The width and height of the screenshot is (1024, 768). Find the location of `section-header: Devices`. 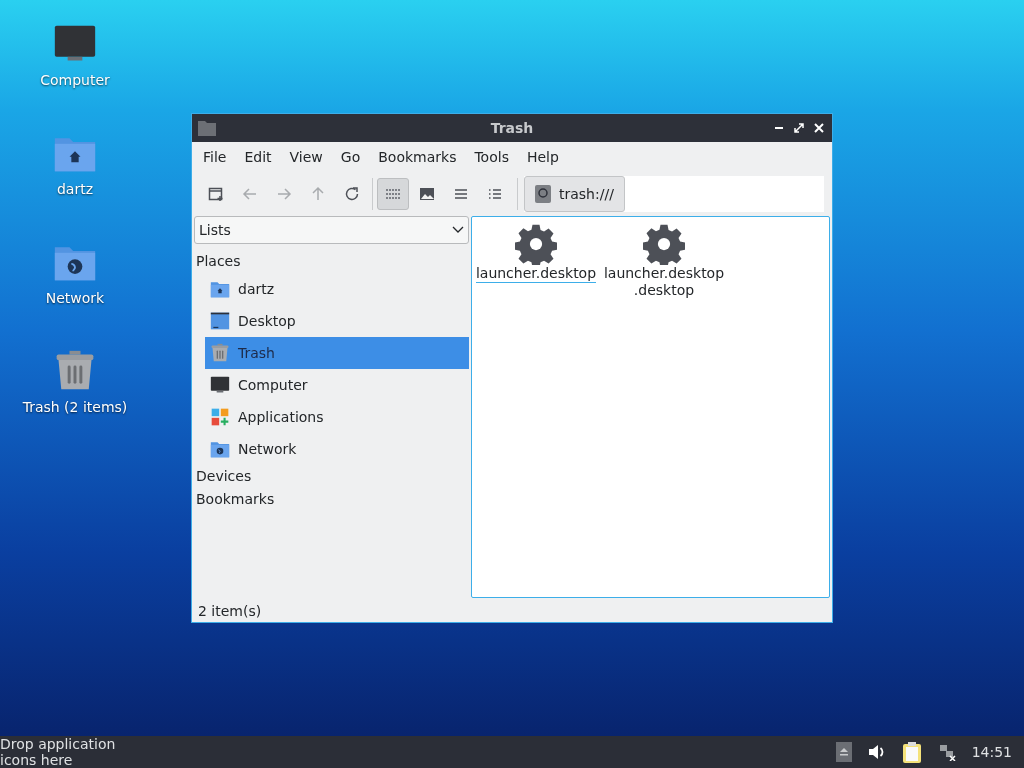

section-header: Devices is located at coordinates (331, 476).